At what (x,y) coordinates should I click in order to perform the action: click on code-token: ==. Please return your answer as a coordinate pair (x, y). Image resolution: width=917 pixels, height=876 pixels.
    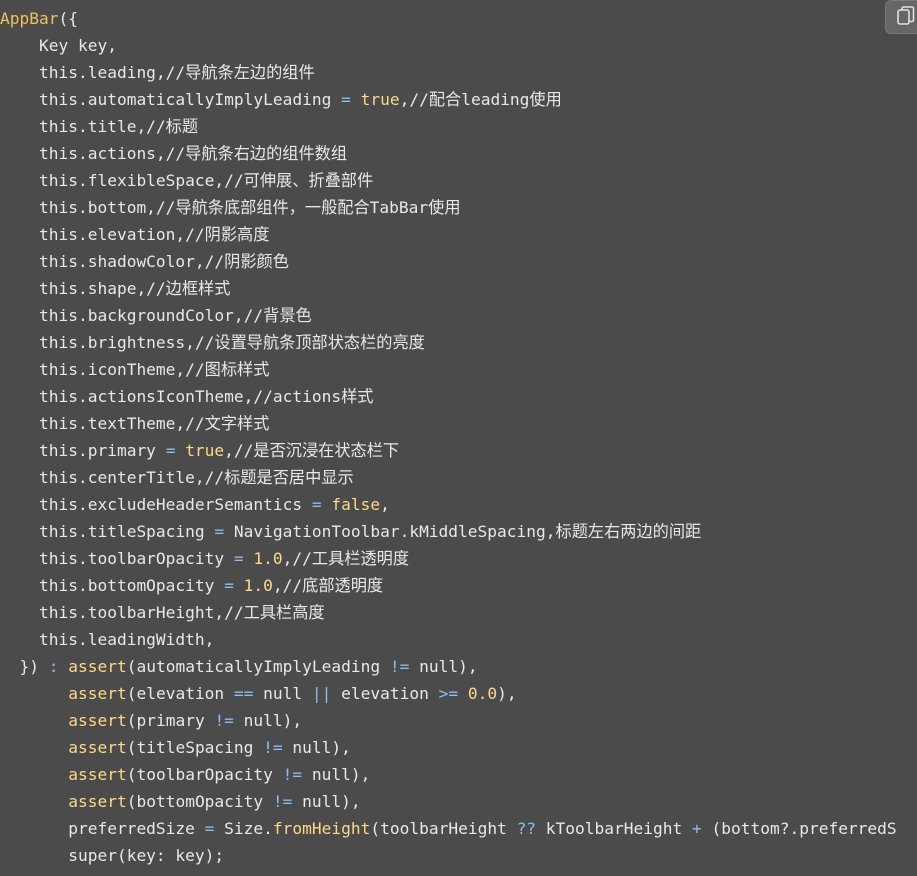
    Looking at the image, I should click on (243, 693).